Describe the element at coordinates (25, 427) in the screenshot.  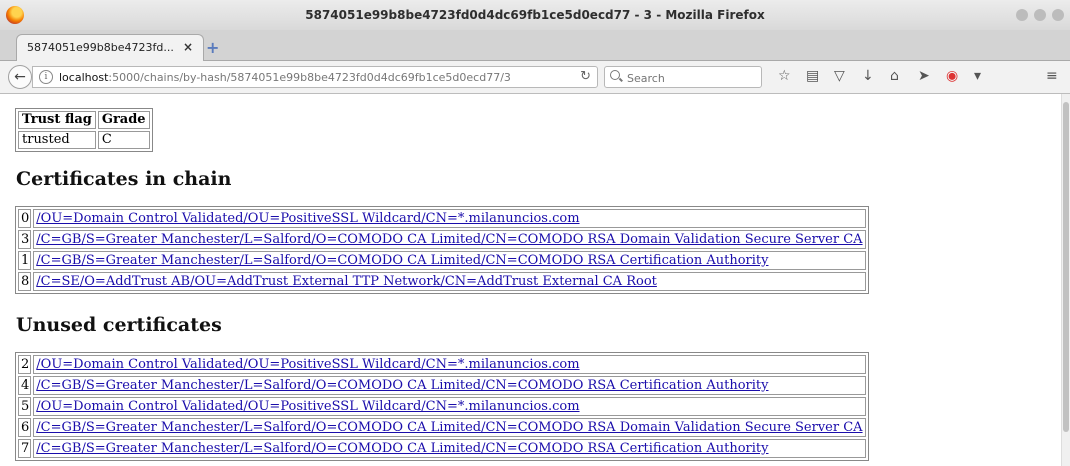
I see `cert-index: 6` at that location.